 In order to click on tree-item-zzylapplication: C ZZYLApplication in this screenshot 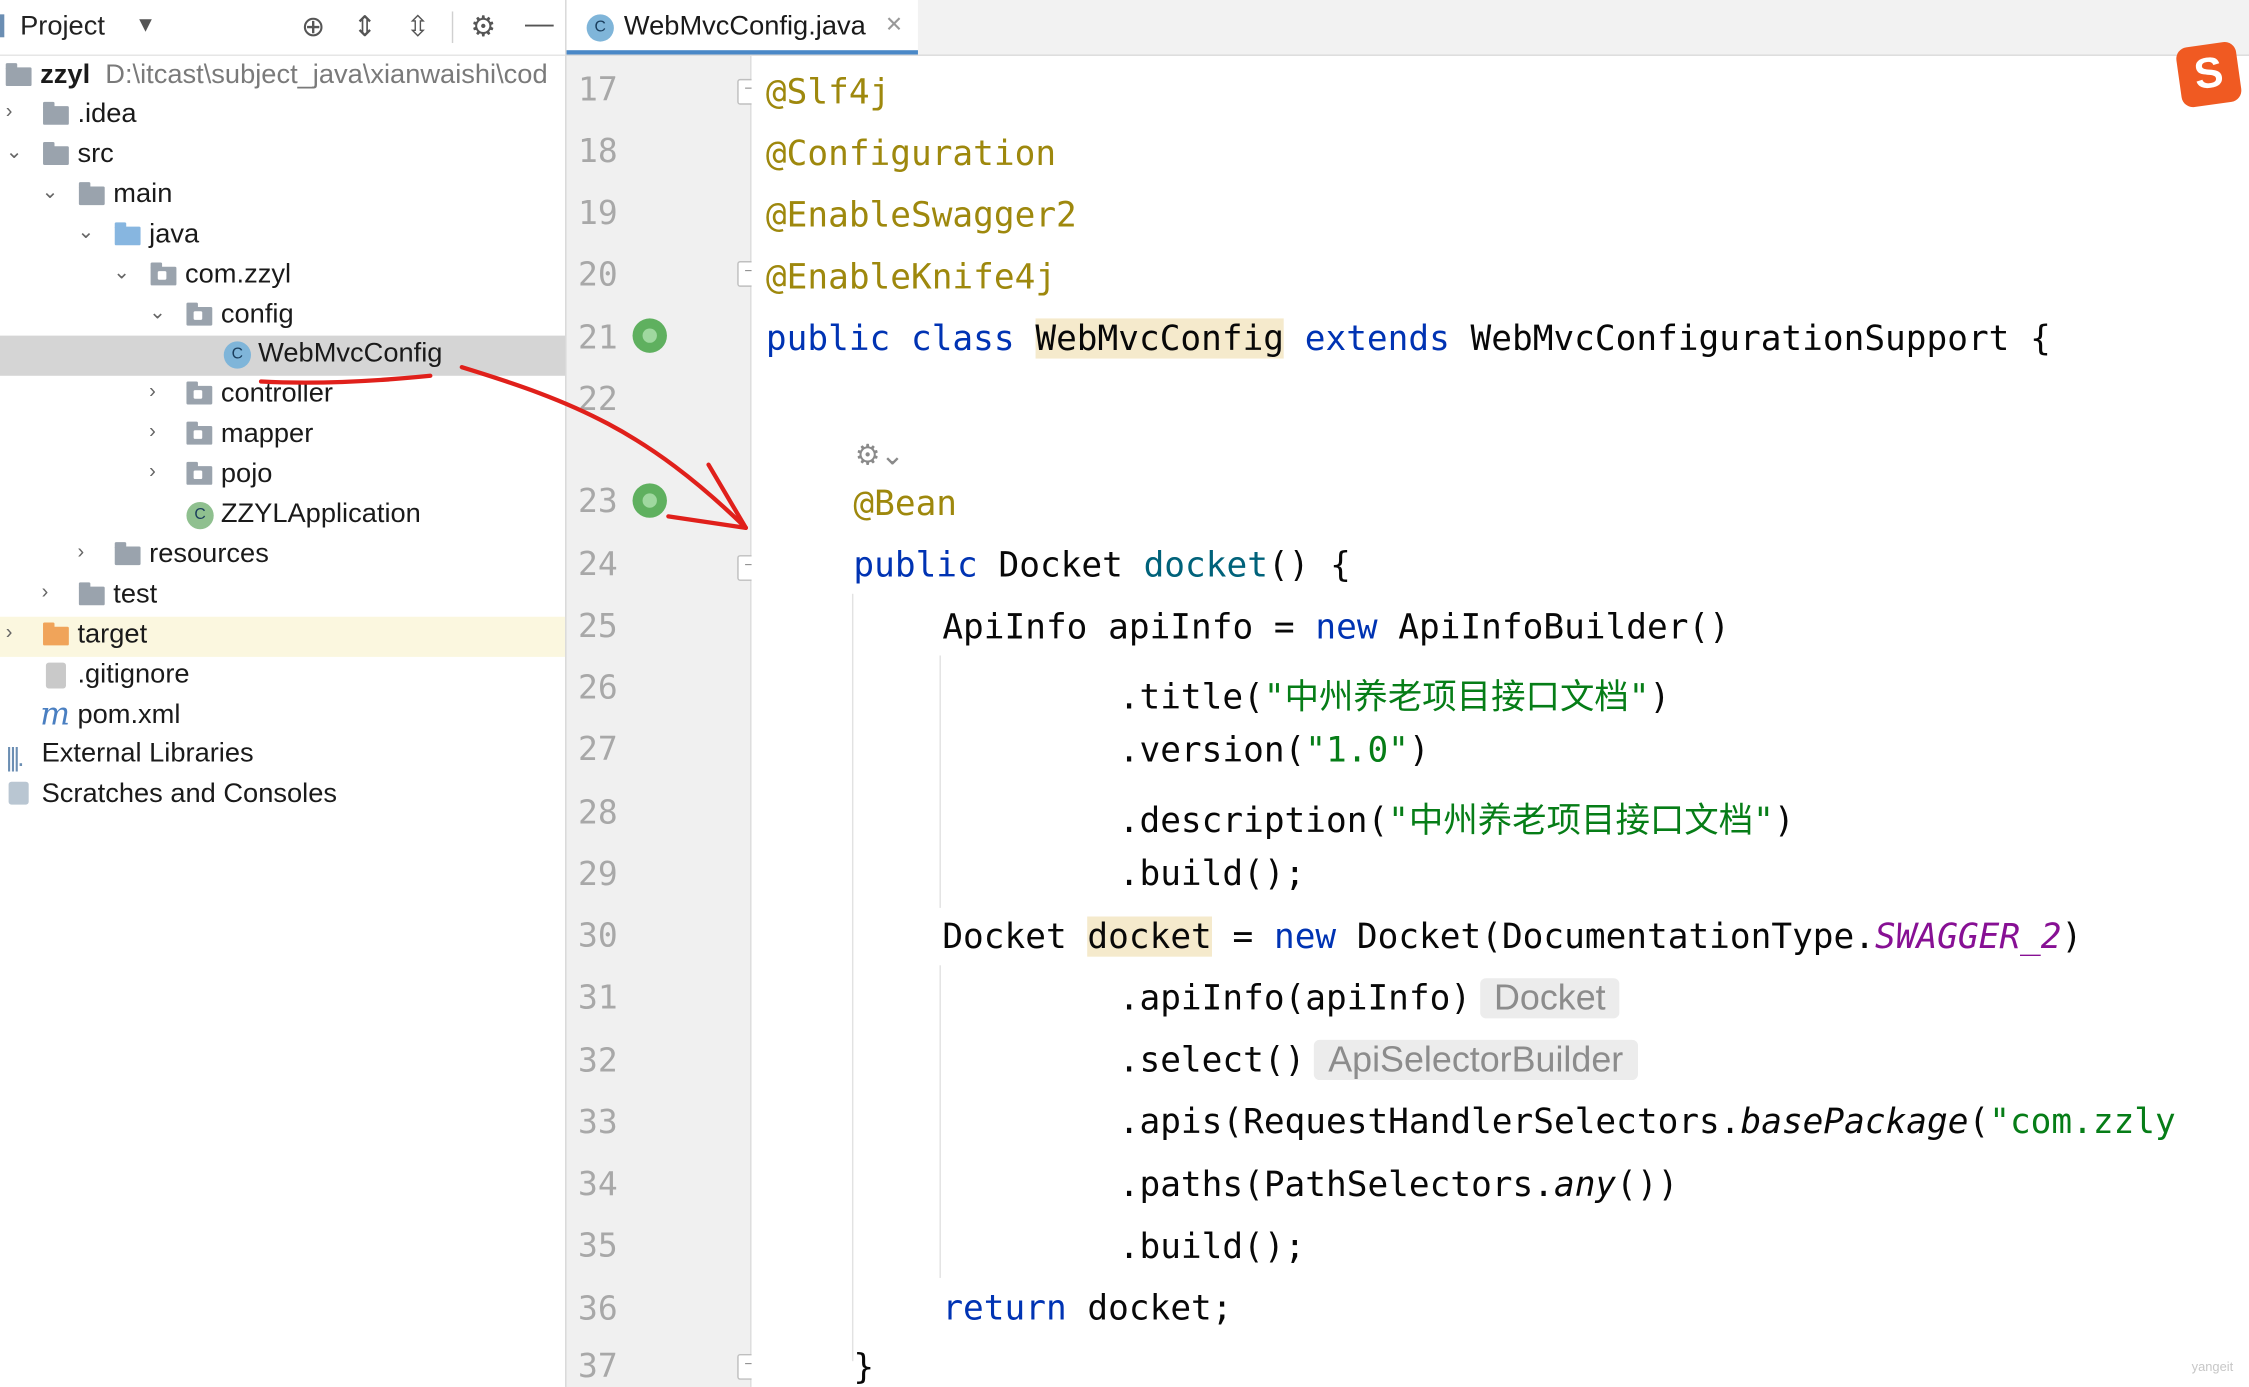, I will do `click(282, 516)`.